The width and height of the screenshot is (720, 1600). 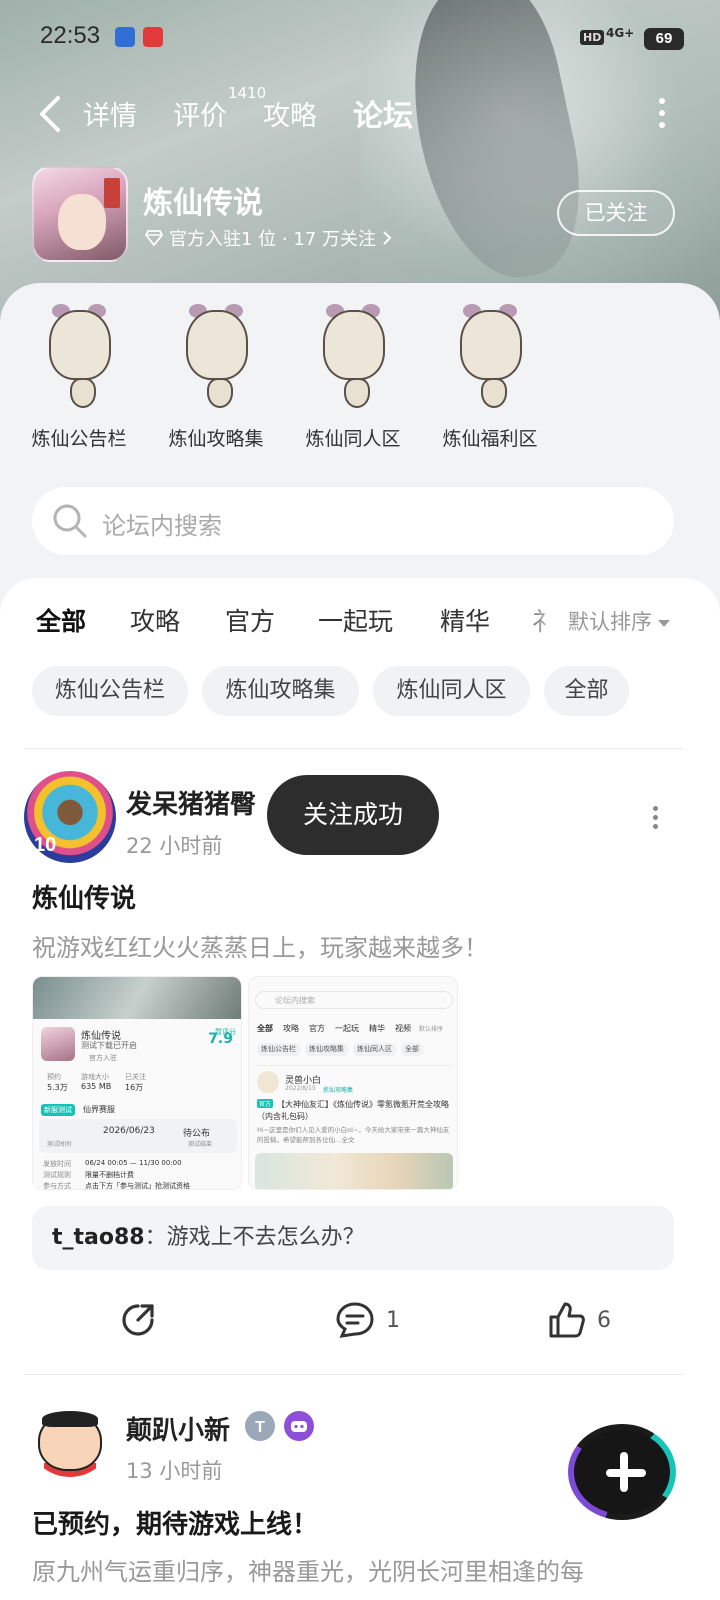 What do you see at coordinates (70, 35) in the screenshot?
I see `status-time: 22:53` at bounding box center [70, 35].